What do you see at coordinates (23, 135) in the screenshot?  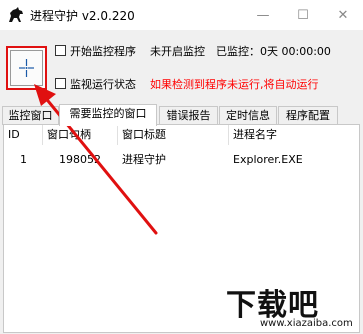 I see `column-header-id: ID` at bounding box center [23, 135].